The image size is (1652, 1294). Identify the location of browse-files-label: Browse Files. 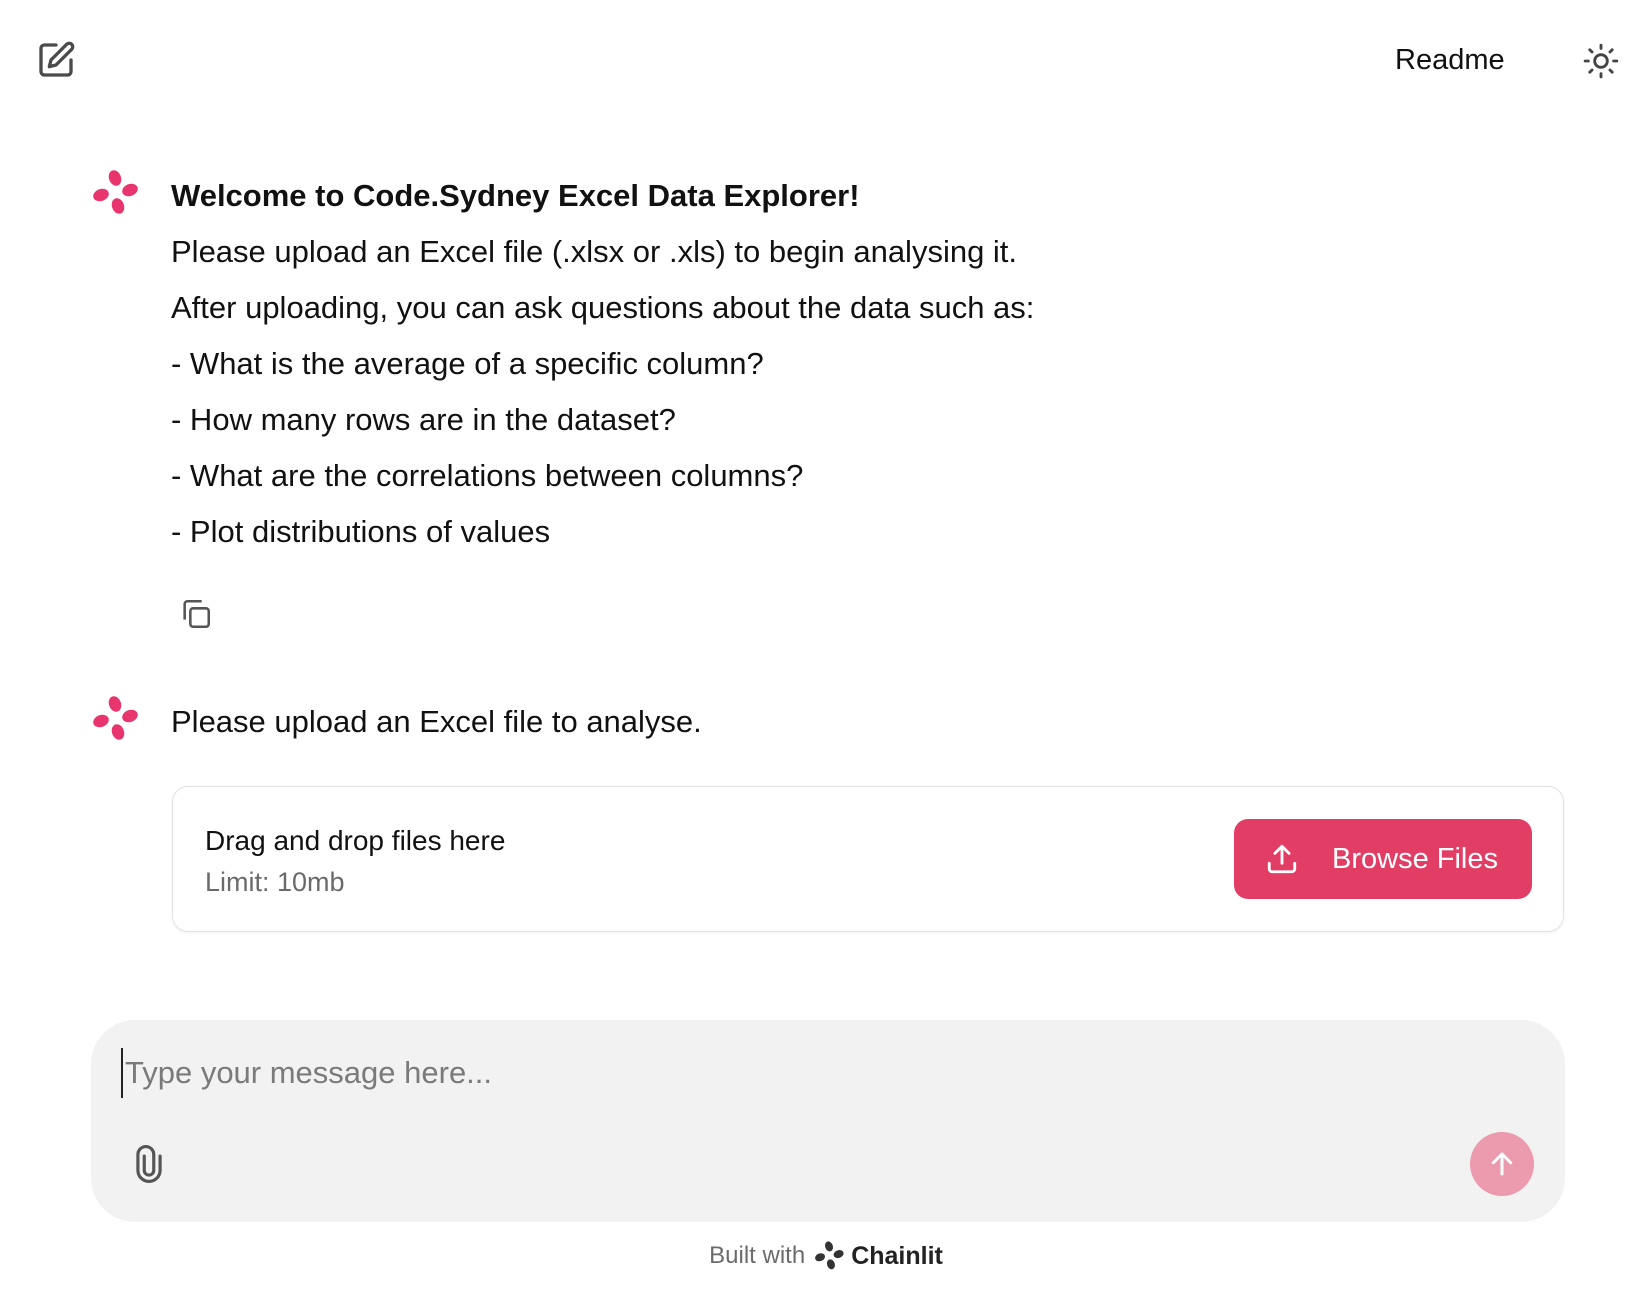
(1415, 858).